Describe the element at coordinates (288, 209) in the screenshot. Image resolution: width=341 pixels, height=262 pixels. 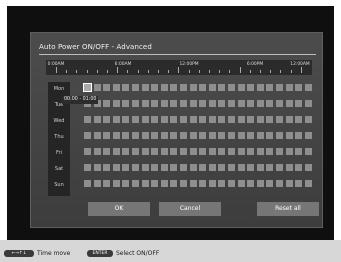
I see `reset-all-button: Reset all` at that location.